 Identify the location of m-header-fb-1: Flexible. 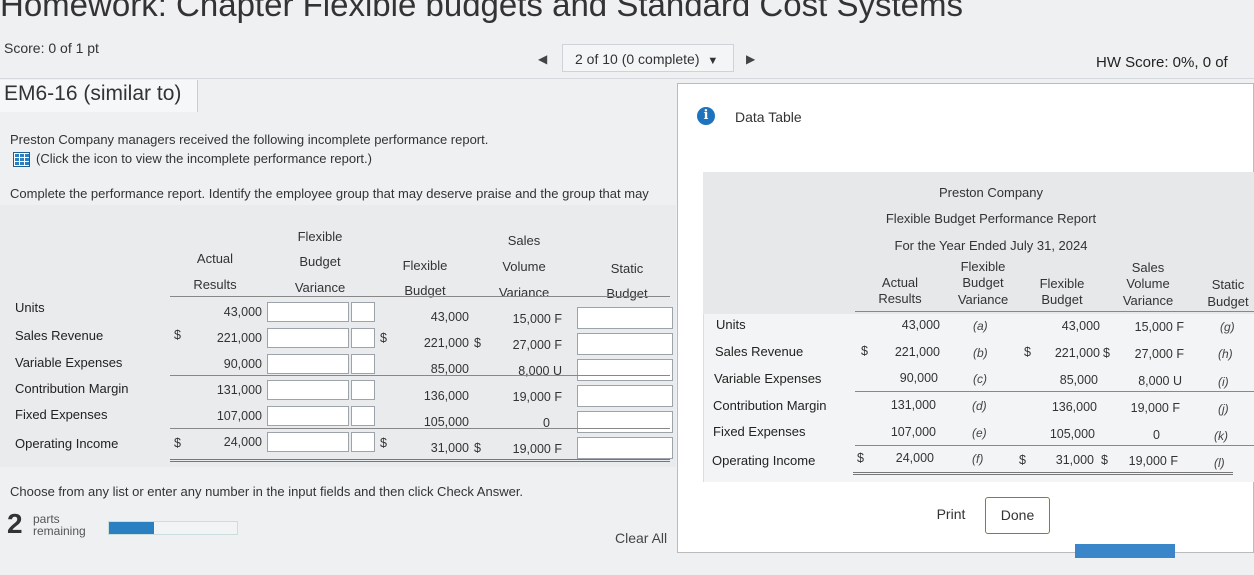
(1062, 283).